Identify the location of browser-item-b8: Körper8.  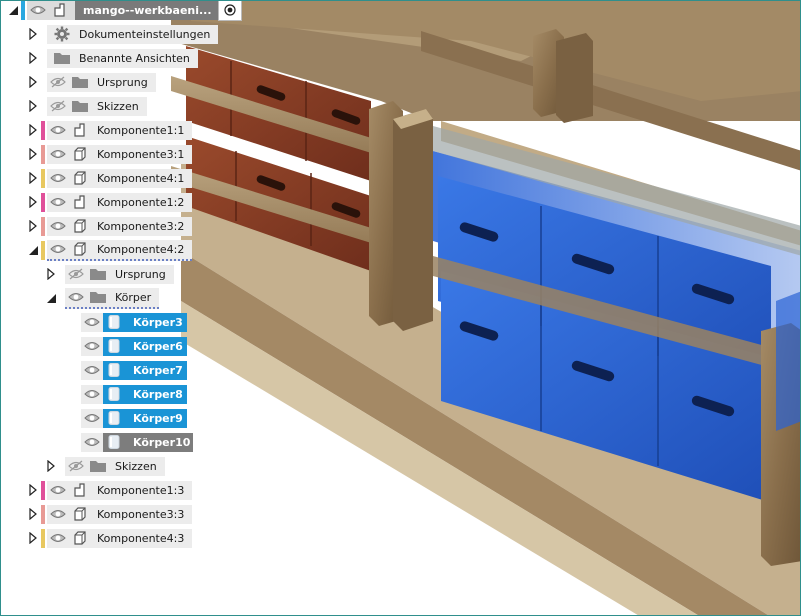
(134, 394).